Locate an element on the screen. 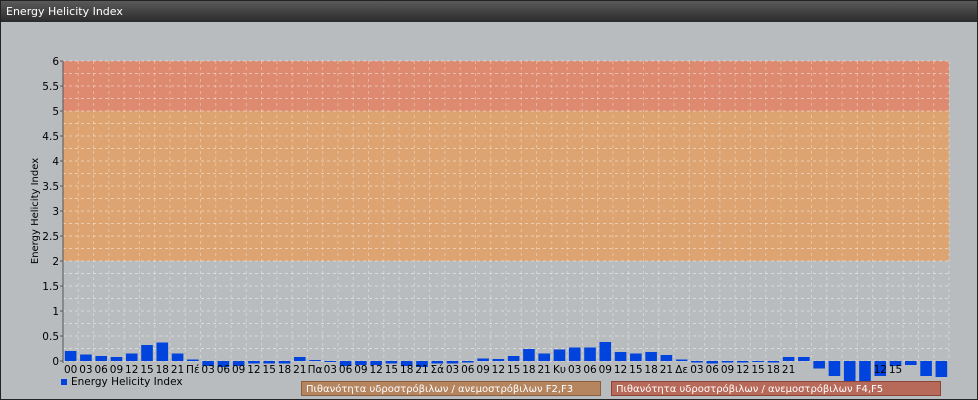 This screenshot has height=400, width=978. y-tick-label: 4.5 is located at coordinates (50, 137).